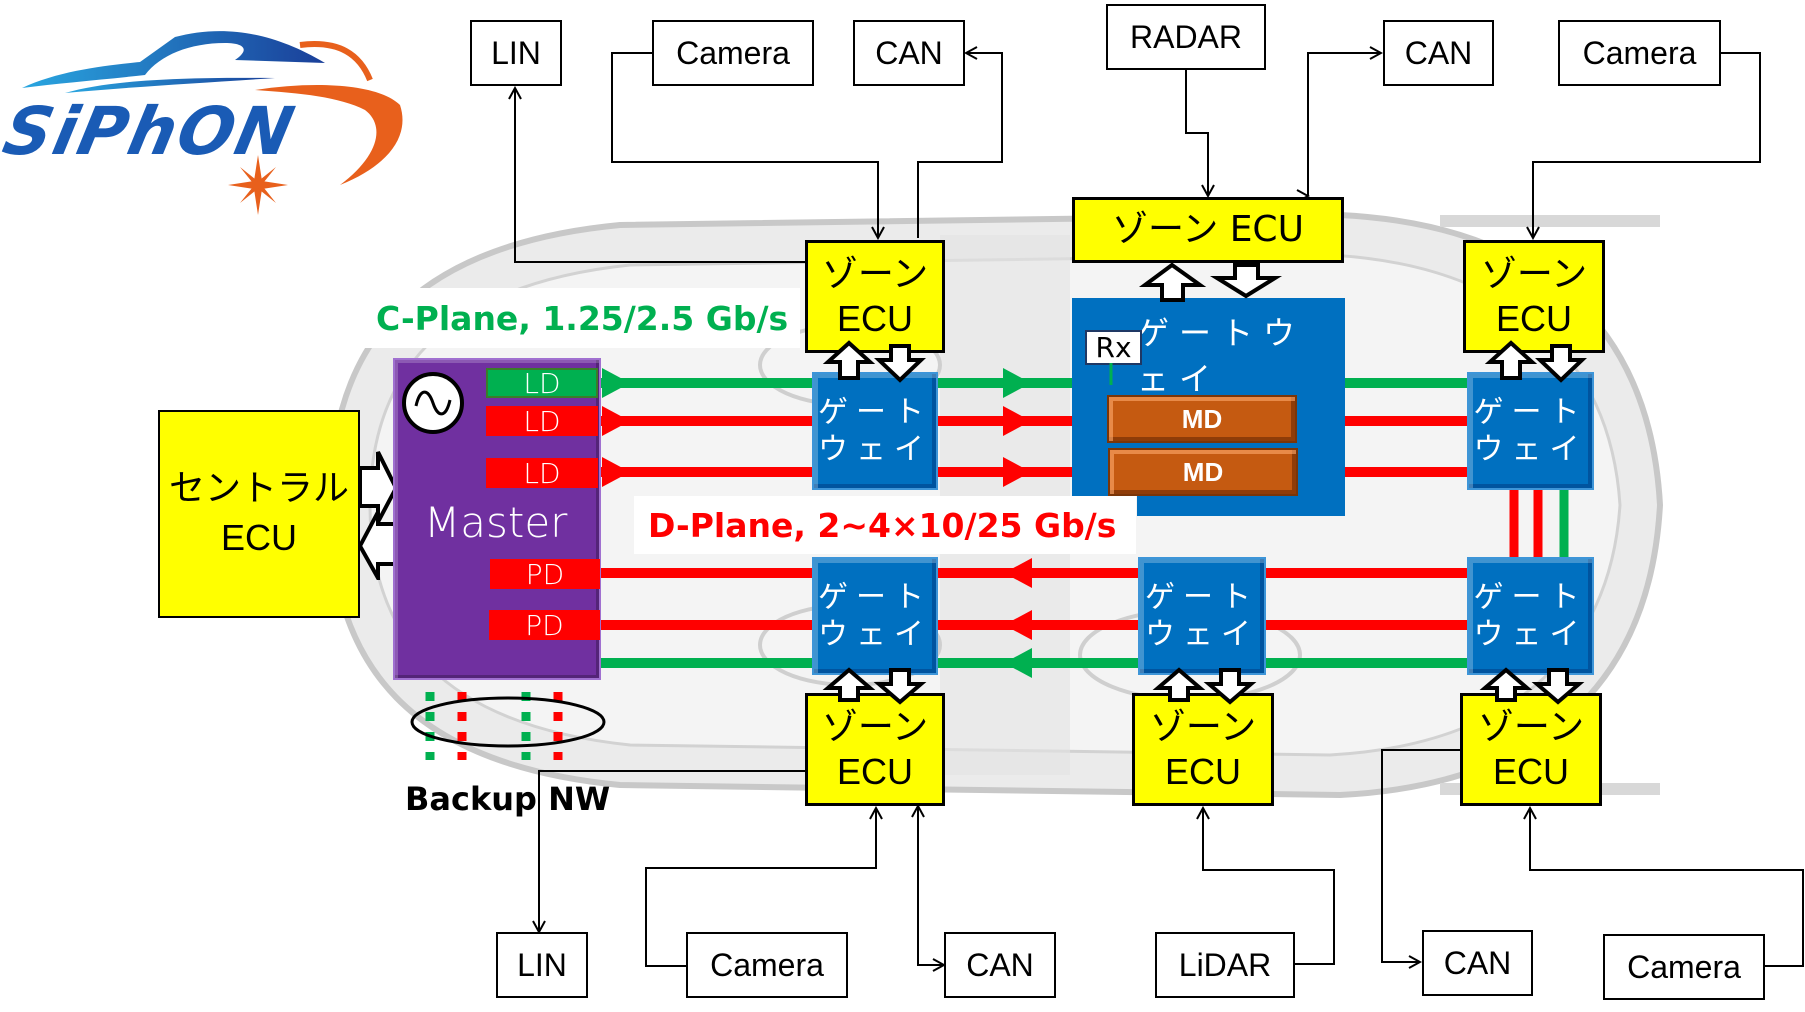 The height and width of the screenshot is (1012, 1805). Describe the element at coordinates (930, 886) in the screenshot. I see `connector-can-bottom-left` at that location.